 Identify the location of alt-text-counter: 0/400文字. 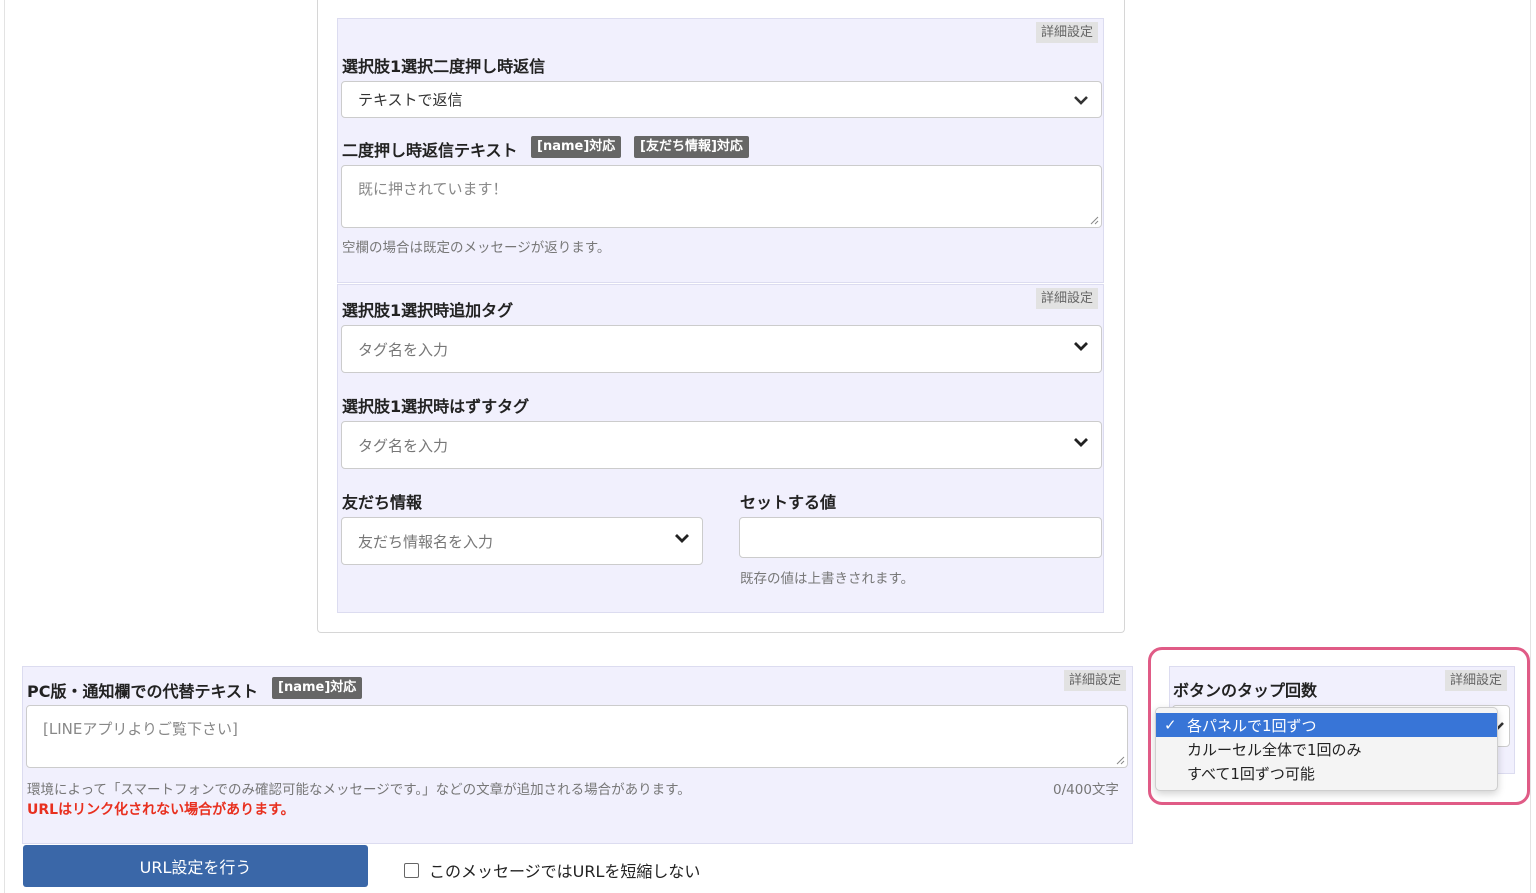
(1086, 790).